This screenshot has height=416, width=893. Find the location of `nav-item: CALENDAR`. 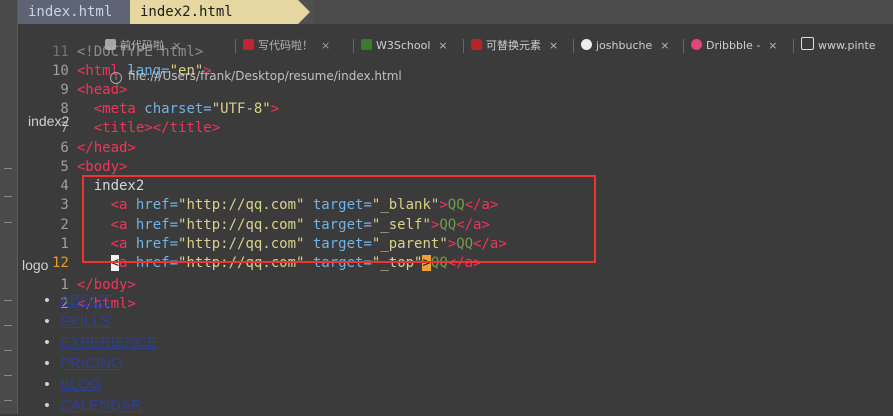

nav-item: CALENDAR is located at coordinates (95, 405).